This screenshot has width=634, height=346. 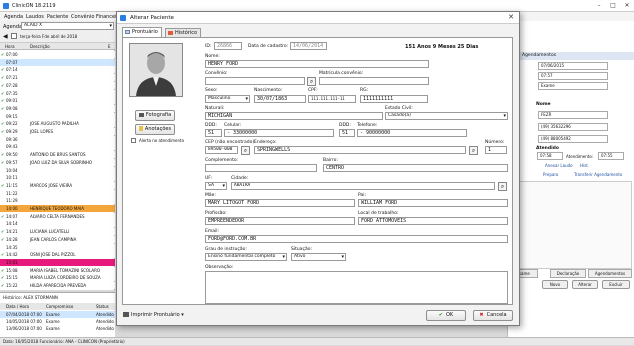 What do you see at coordinates (57, 17) in the screenshot?
I see `menu-paciente: Paciente` at bounding box center [57, 17].